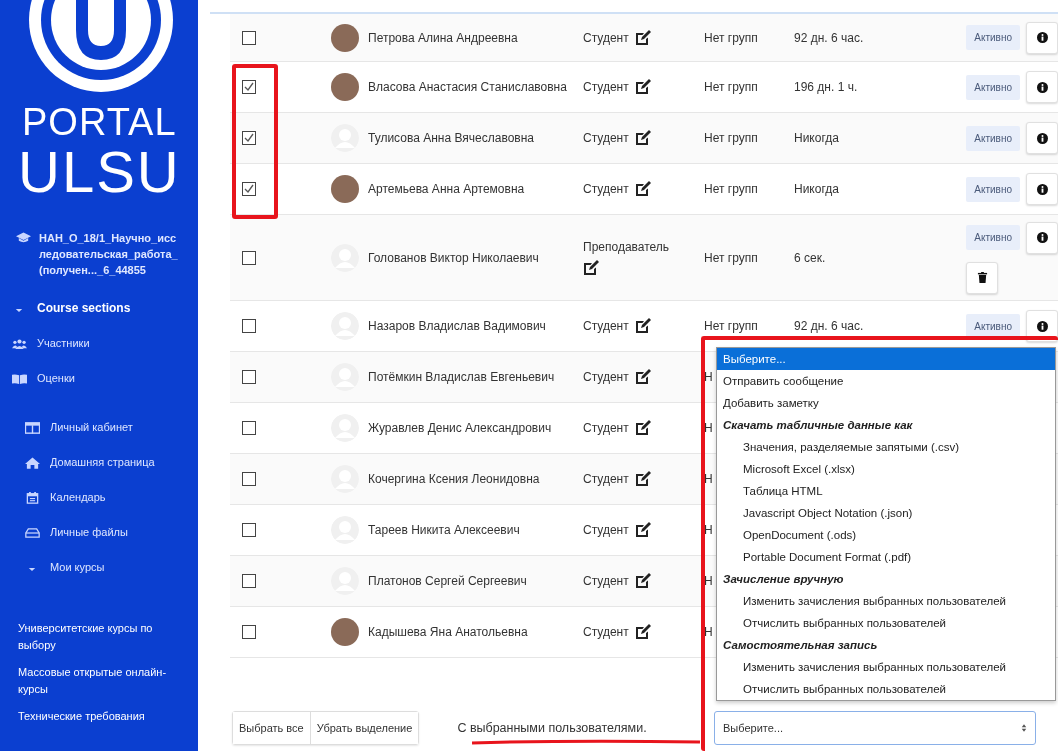 The width and height of the screenshot is (1058, 751). Describe the element at coordinates (886, 557) in the screenshot. I see `dropdown-option: Portable Document Format (.pdf)` at that location.